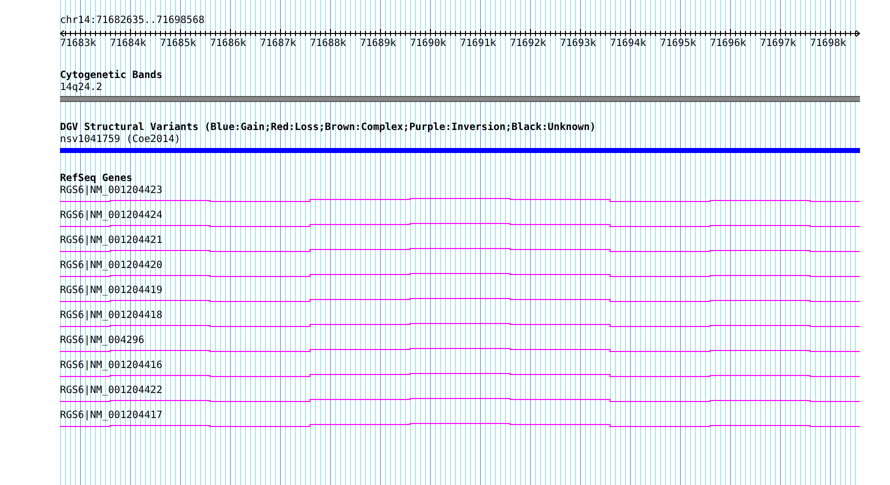 The height and width of the screenshot is (485, 890). I want to click on band-label: 14q24.2, so click(82, 87).